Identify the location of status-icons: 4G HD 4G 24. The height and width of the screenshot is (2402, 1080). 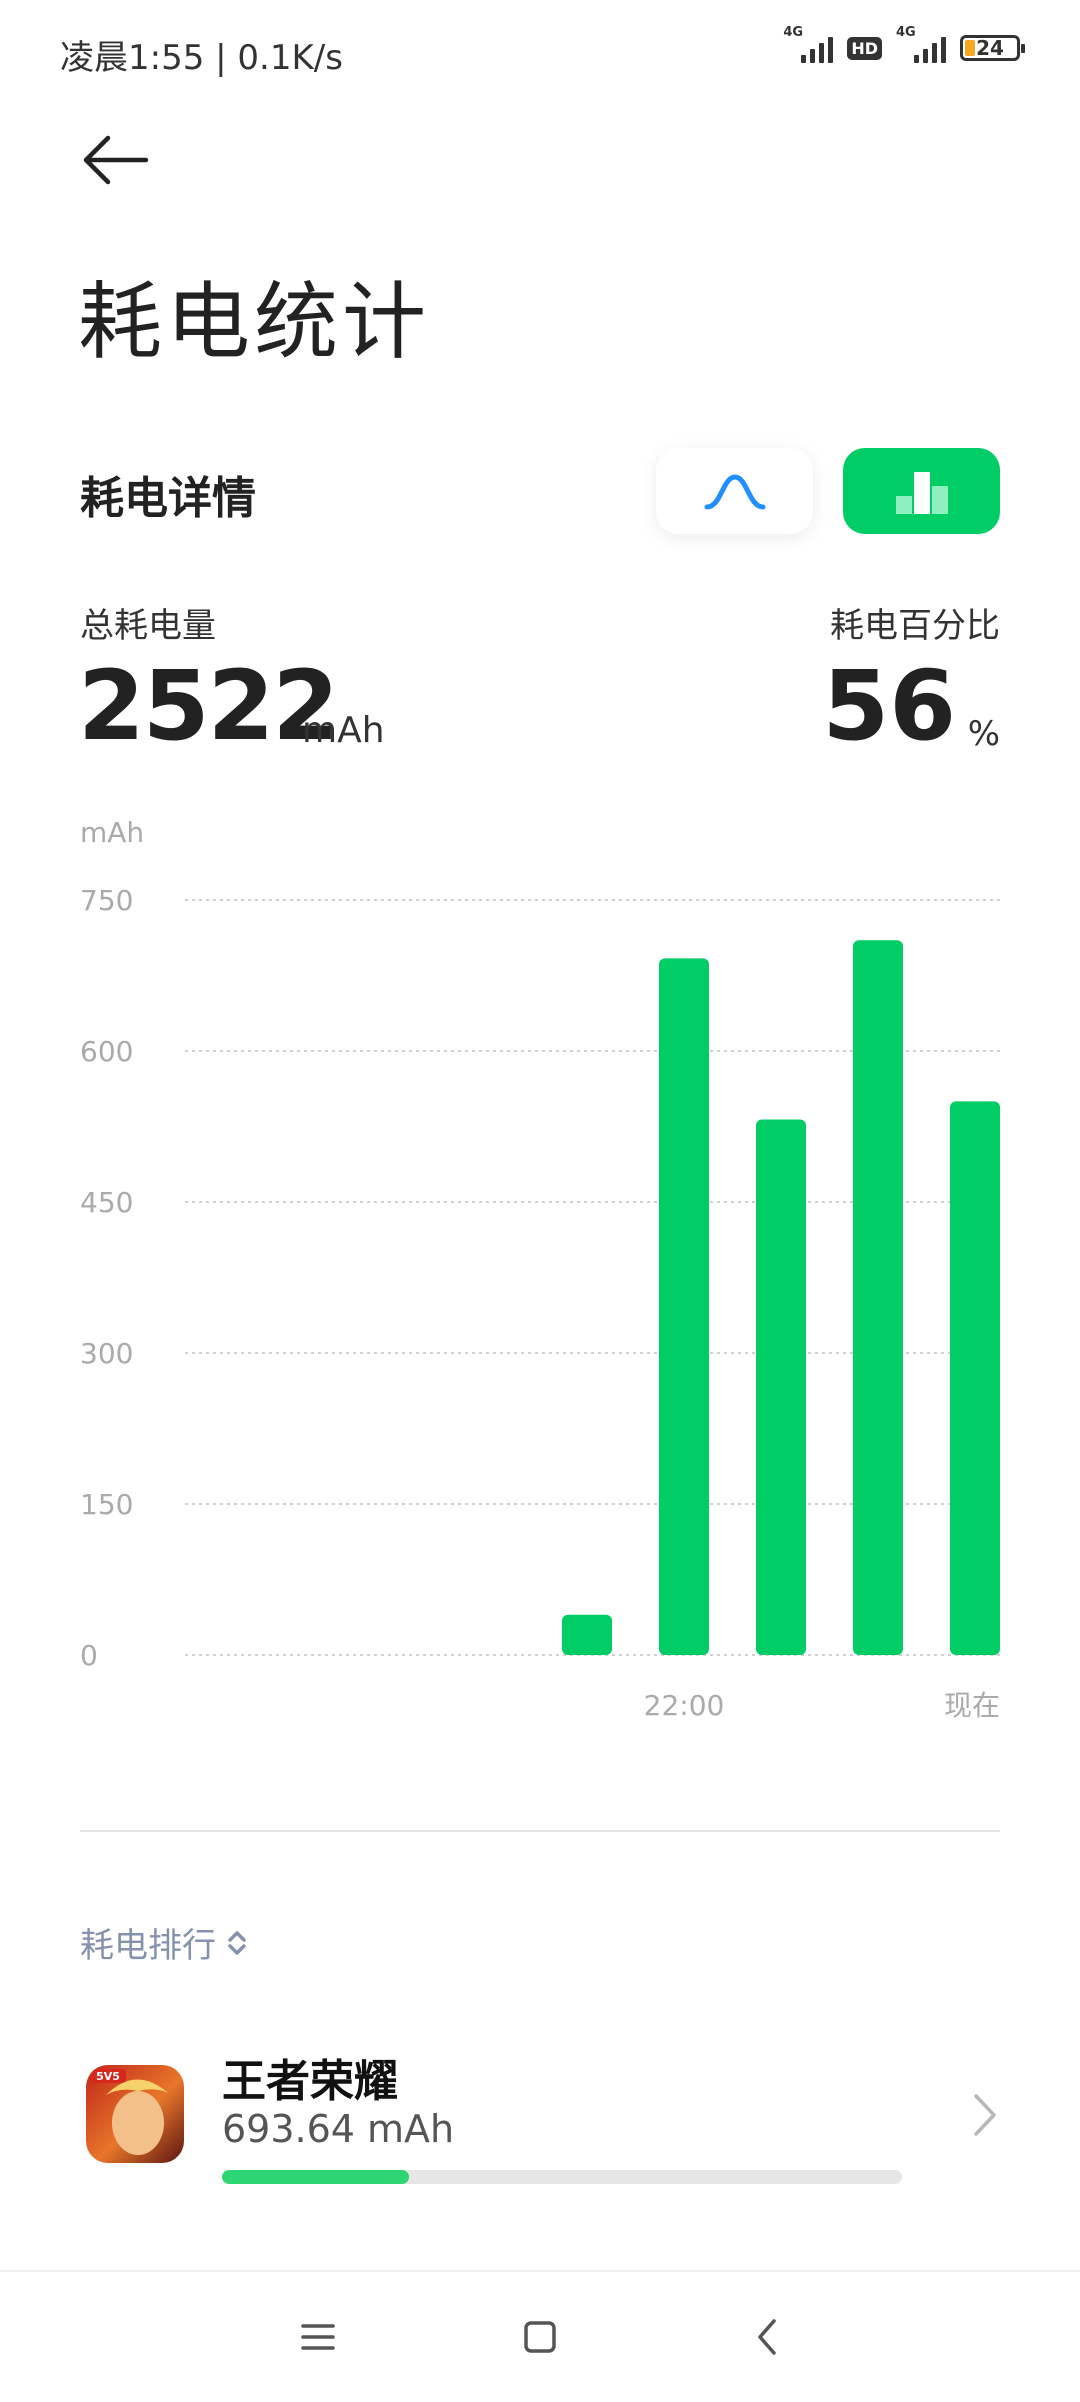
(904, 46).